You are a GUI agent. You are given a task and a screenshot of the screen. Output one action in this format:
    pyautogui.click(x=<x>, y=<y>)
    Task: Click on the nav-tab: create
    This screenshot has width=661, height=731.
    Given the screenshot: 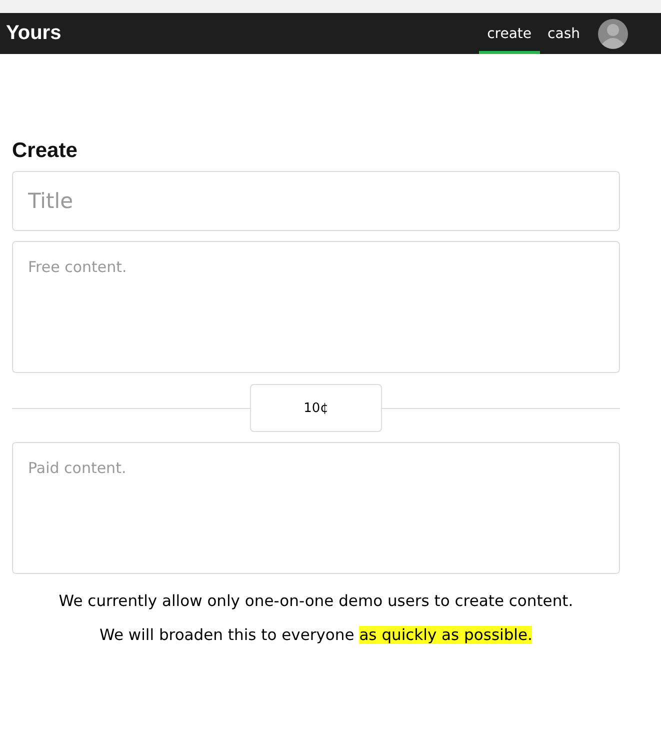 What is the action you would take?
    pyautogui.click(x=509, y=33)
    